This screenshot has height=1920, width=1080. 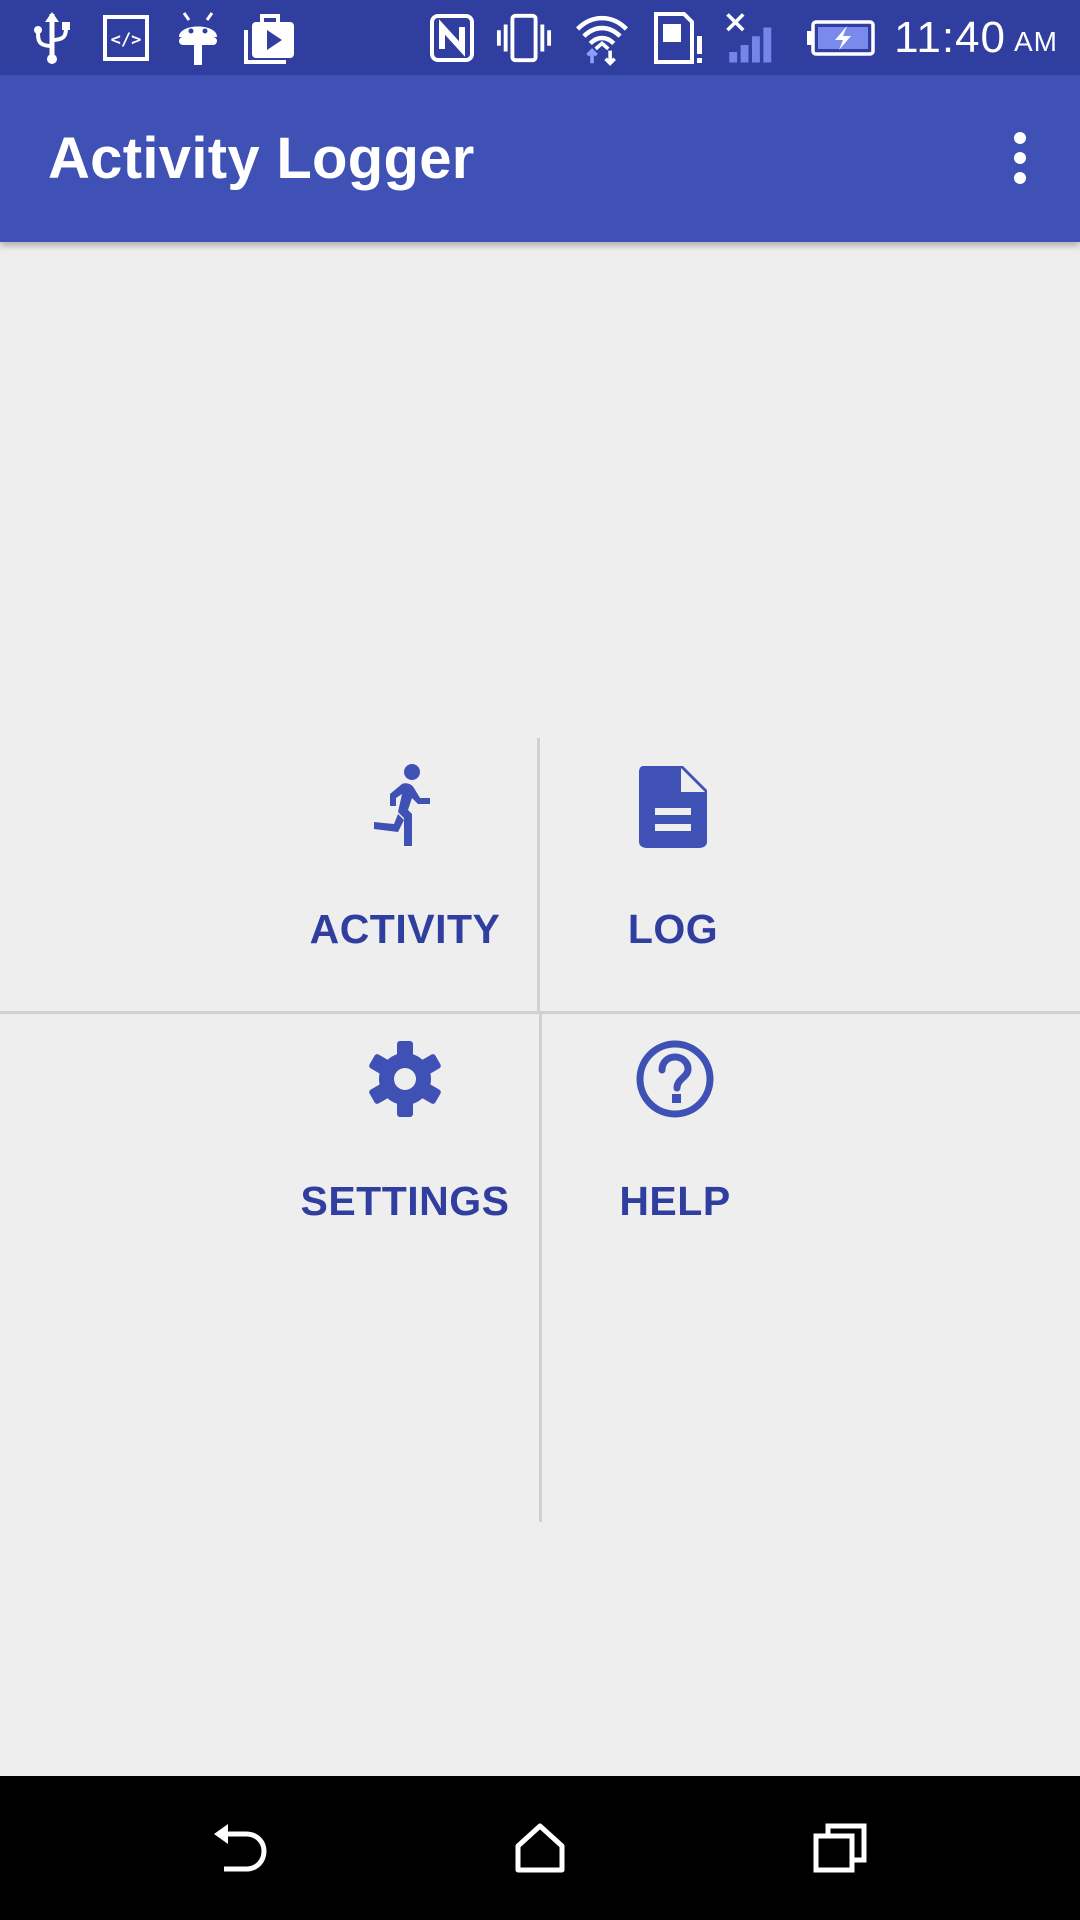 What do you see at coordinates (673, 807) in the screenshot?
I see `document-icon` at bounding box center [673, 807].